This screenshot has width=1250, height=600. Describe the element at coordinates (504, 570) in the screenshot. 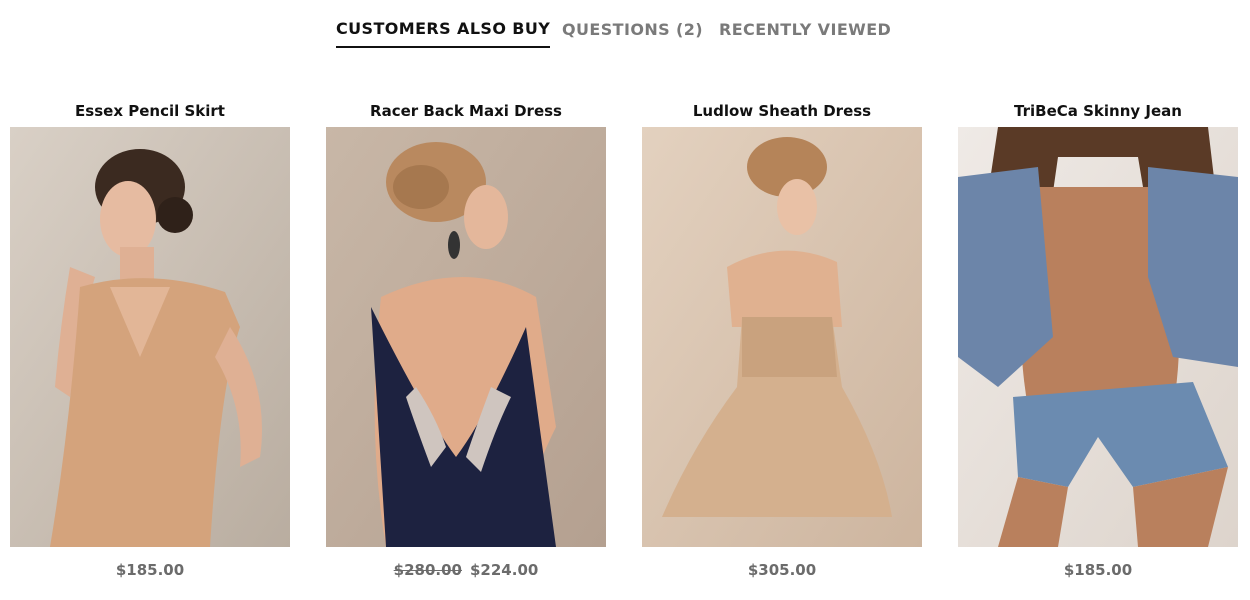

I see `sale-price: $224.00` at that location.